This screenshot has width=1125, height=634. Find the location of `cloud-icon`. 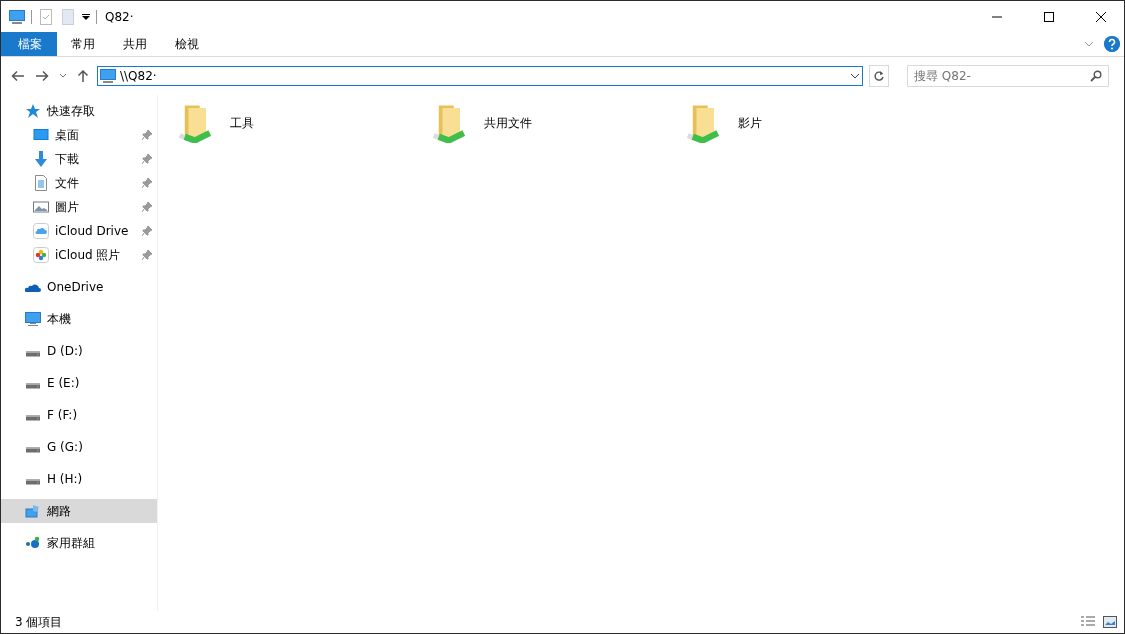

cloud-icon is located at coordinates (41, 231).